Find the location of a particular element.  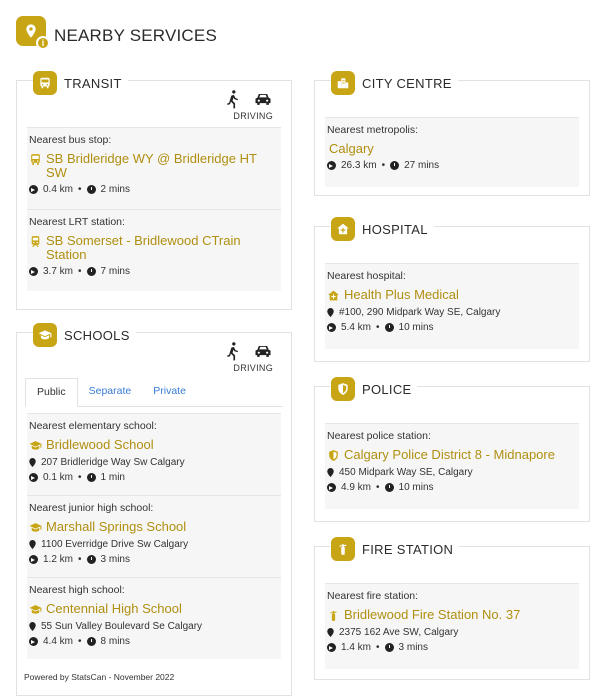

travel-stats: 1.4 km • 3 mins is located at coordinates (453, 647).